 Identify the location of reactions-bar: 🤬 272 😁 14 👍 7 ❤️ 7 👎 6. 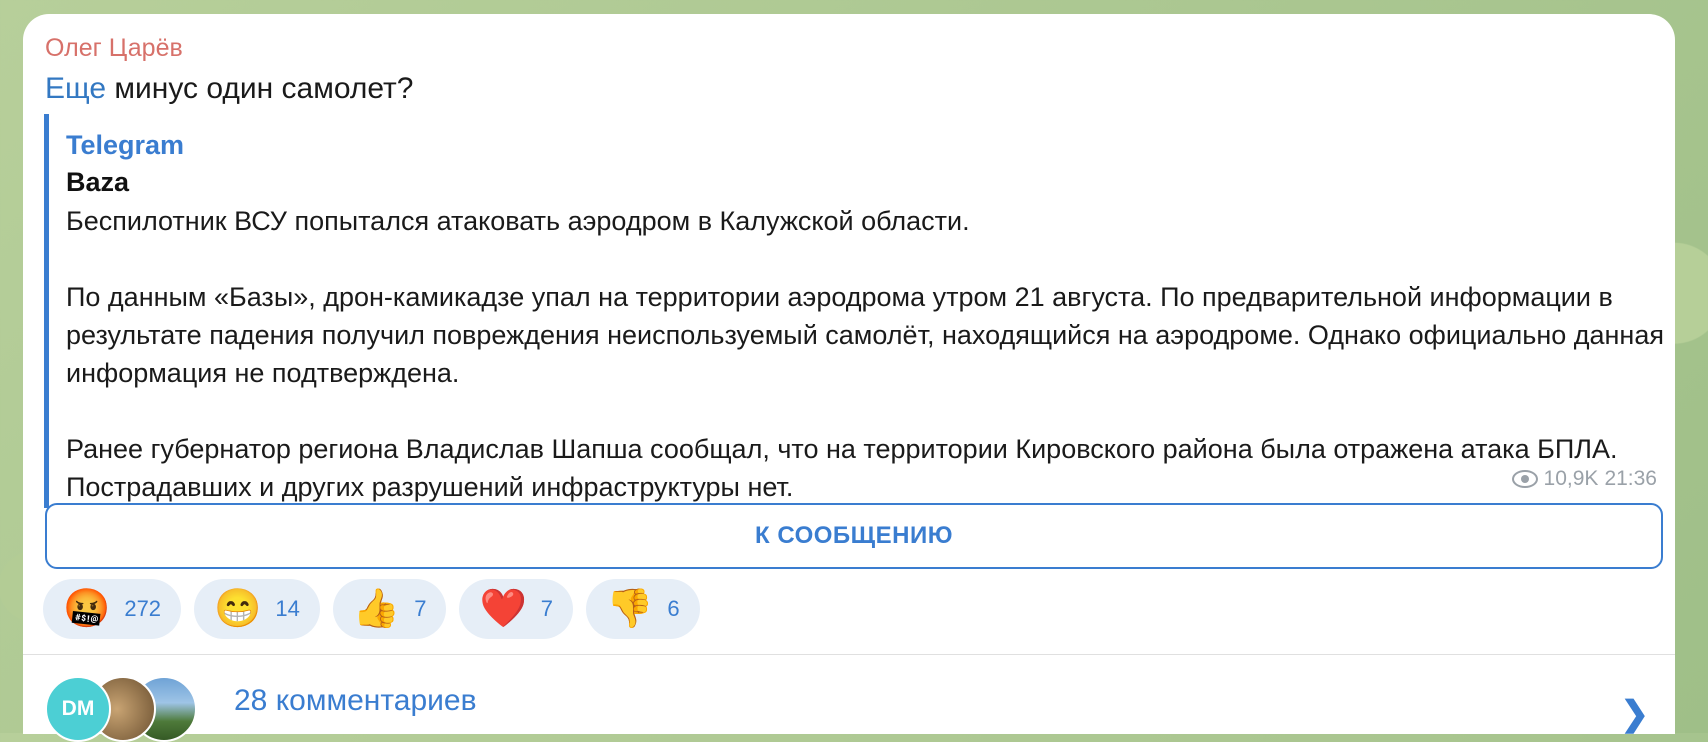
(371, 609).